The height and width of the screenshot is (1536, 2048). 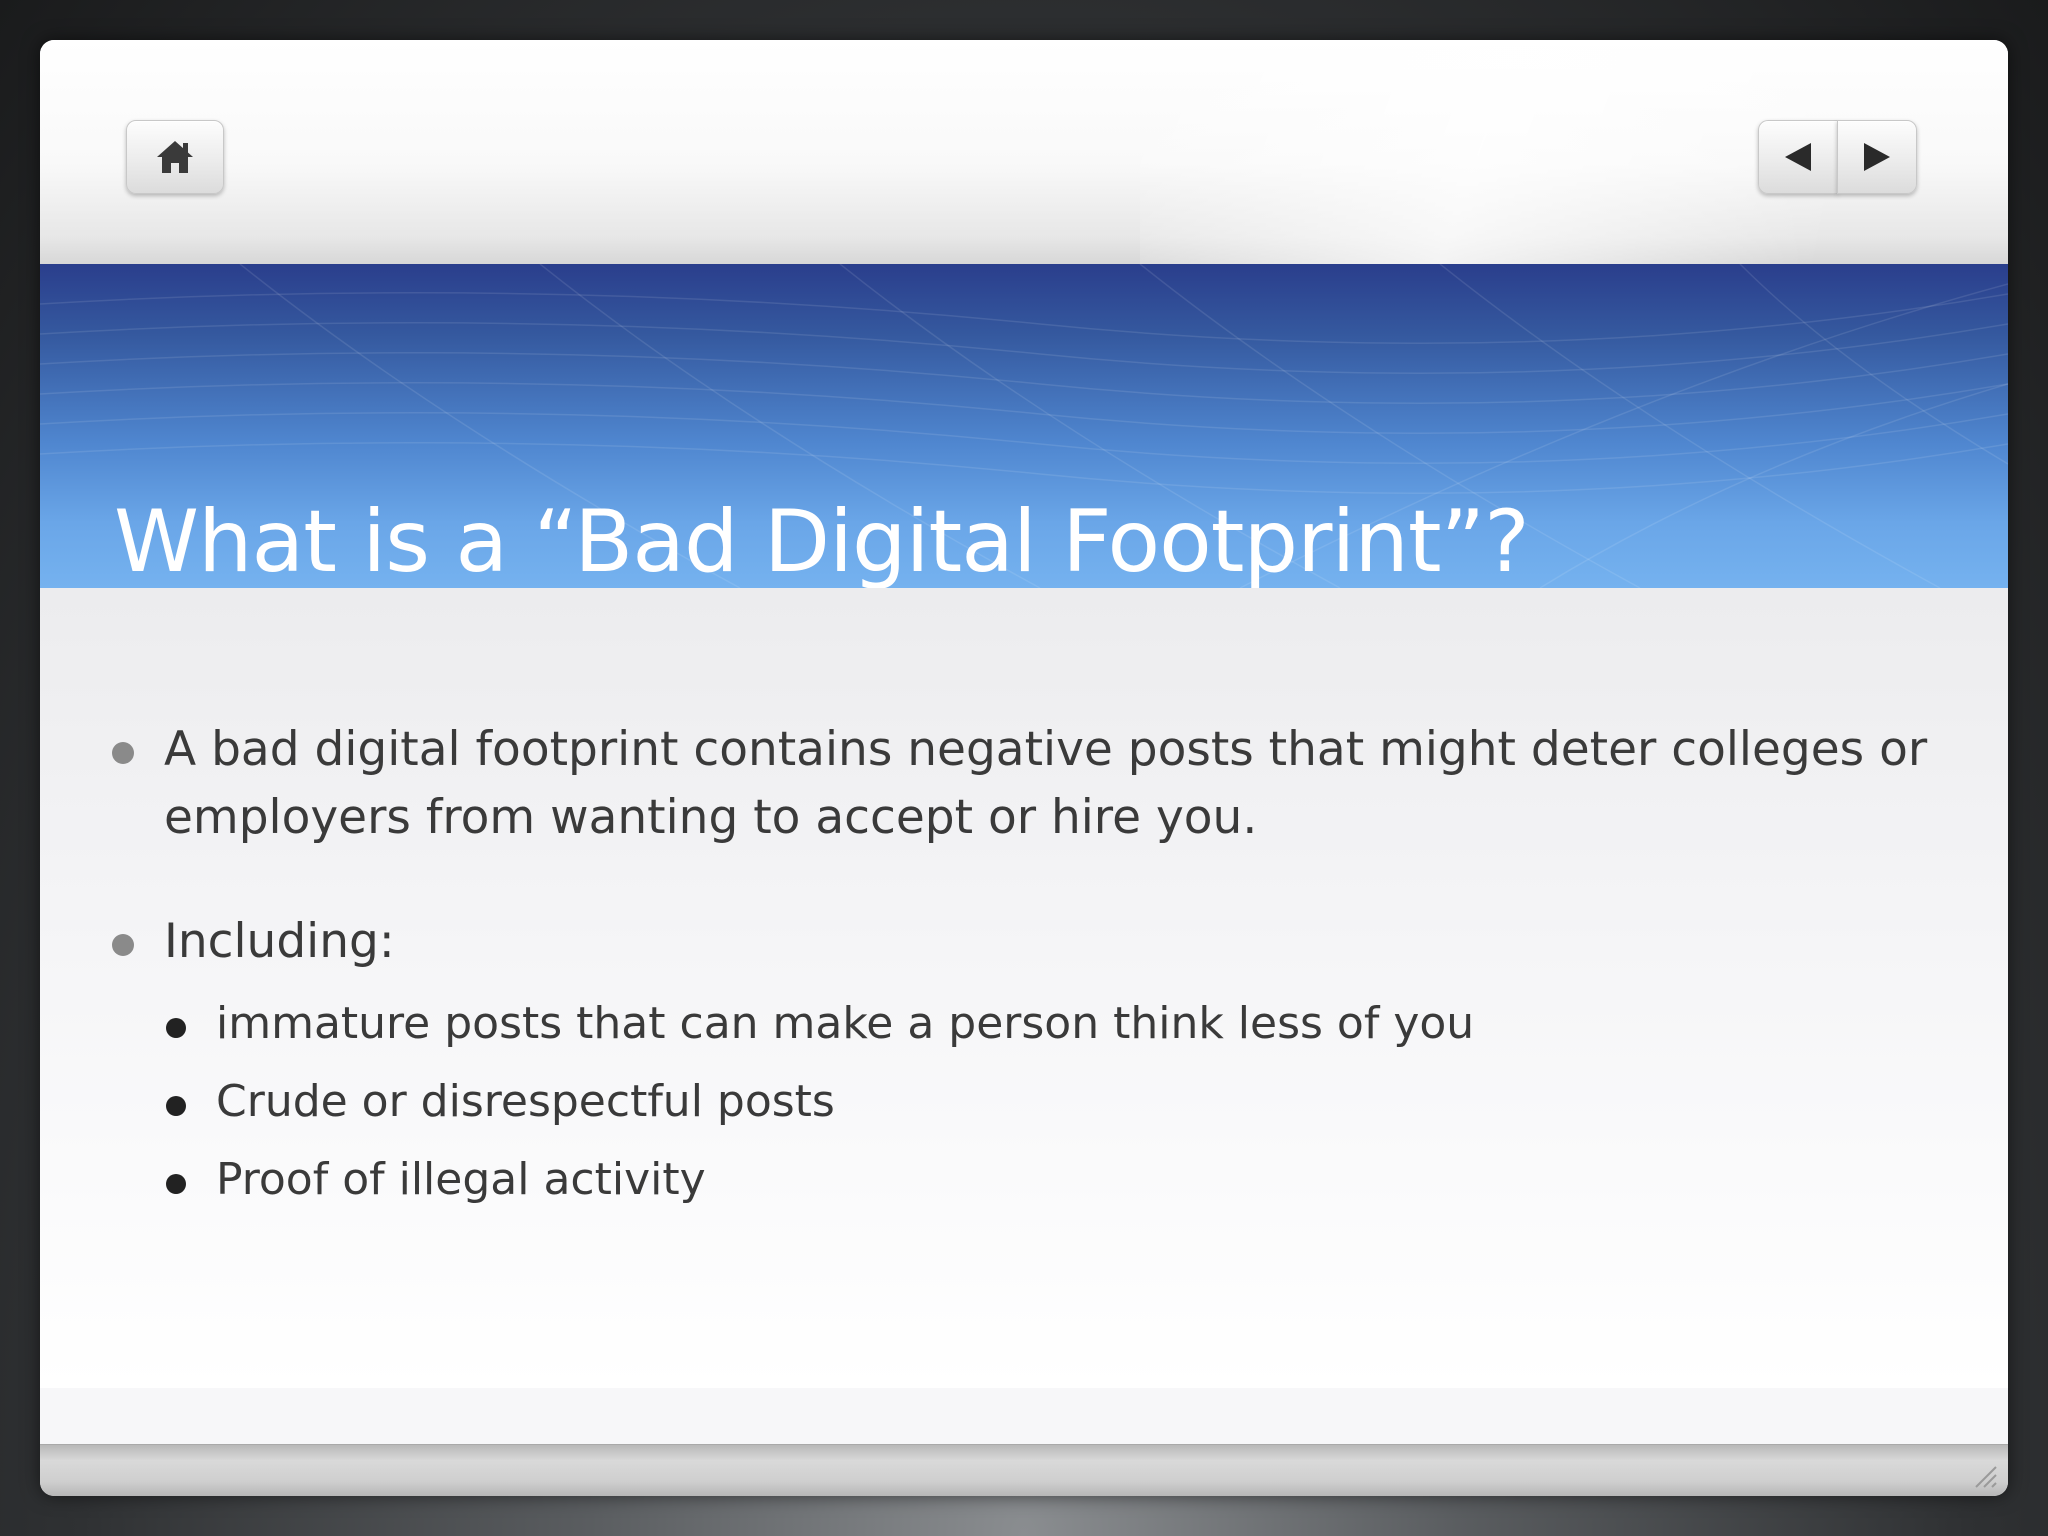 What do you see at coordinates (1985, 1476) in the screenshot?
I see `resize-grip-icon` at bounding box center [1985, 1476].